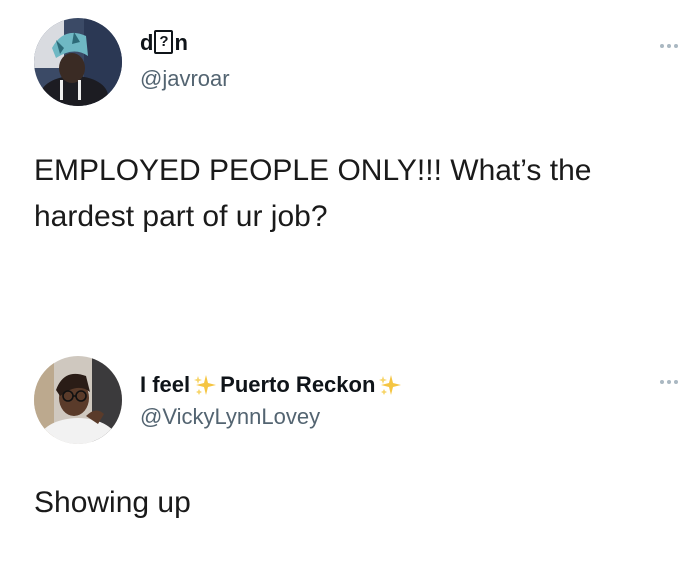  What do you see at coordinates (185, 79) in the screenshot?
I see `user-handle: @javroar` at bounding box center [185, 79].